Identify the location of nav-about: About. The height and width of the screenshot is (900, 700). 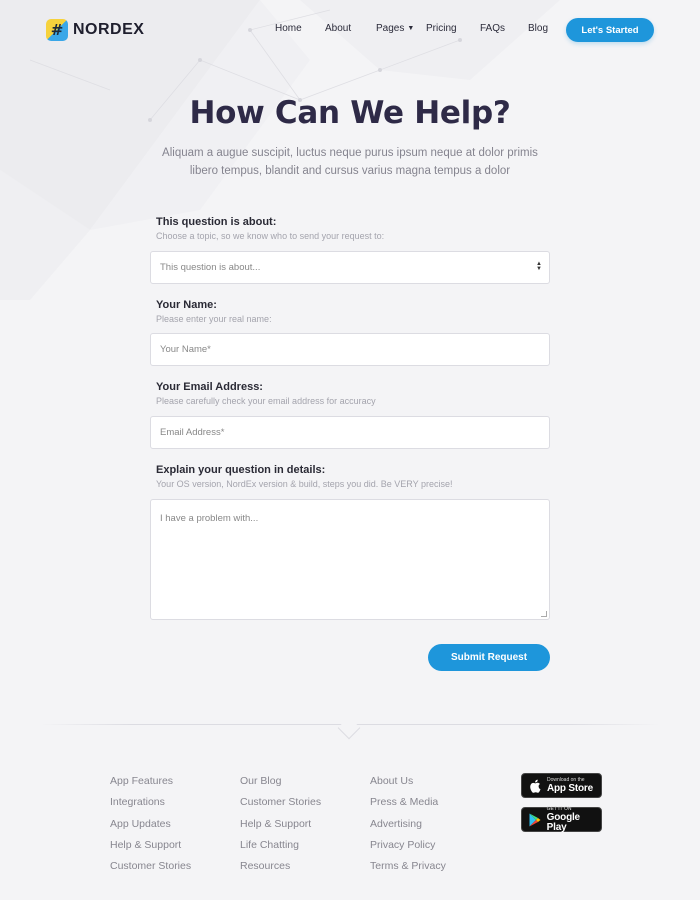
(338, 28).